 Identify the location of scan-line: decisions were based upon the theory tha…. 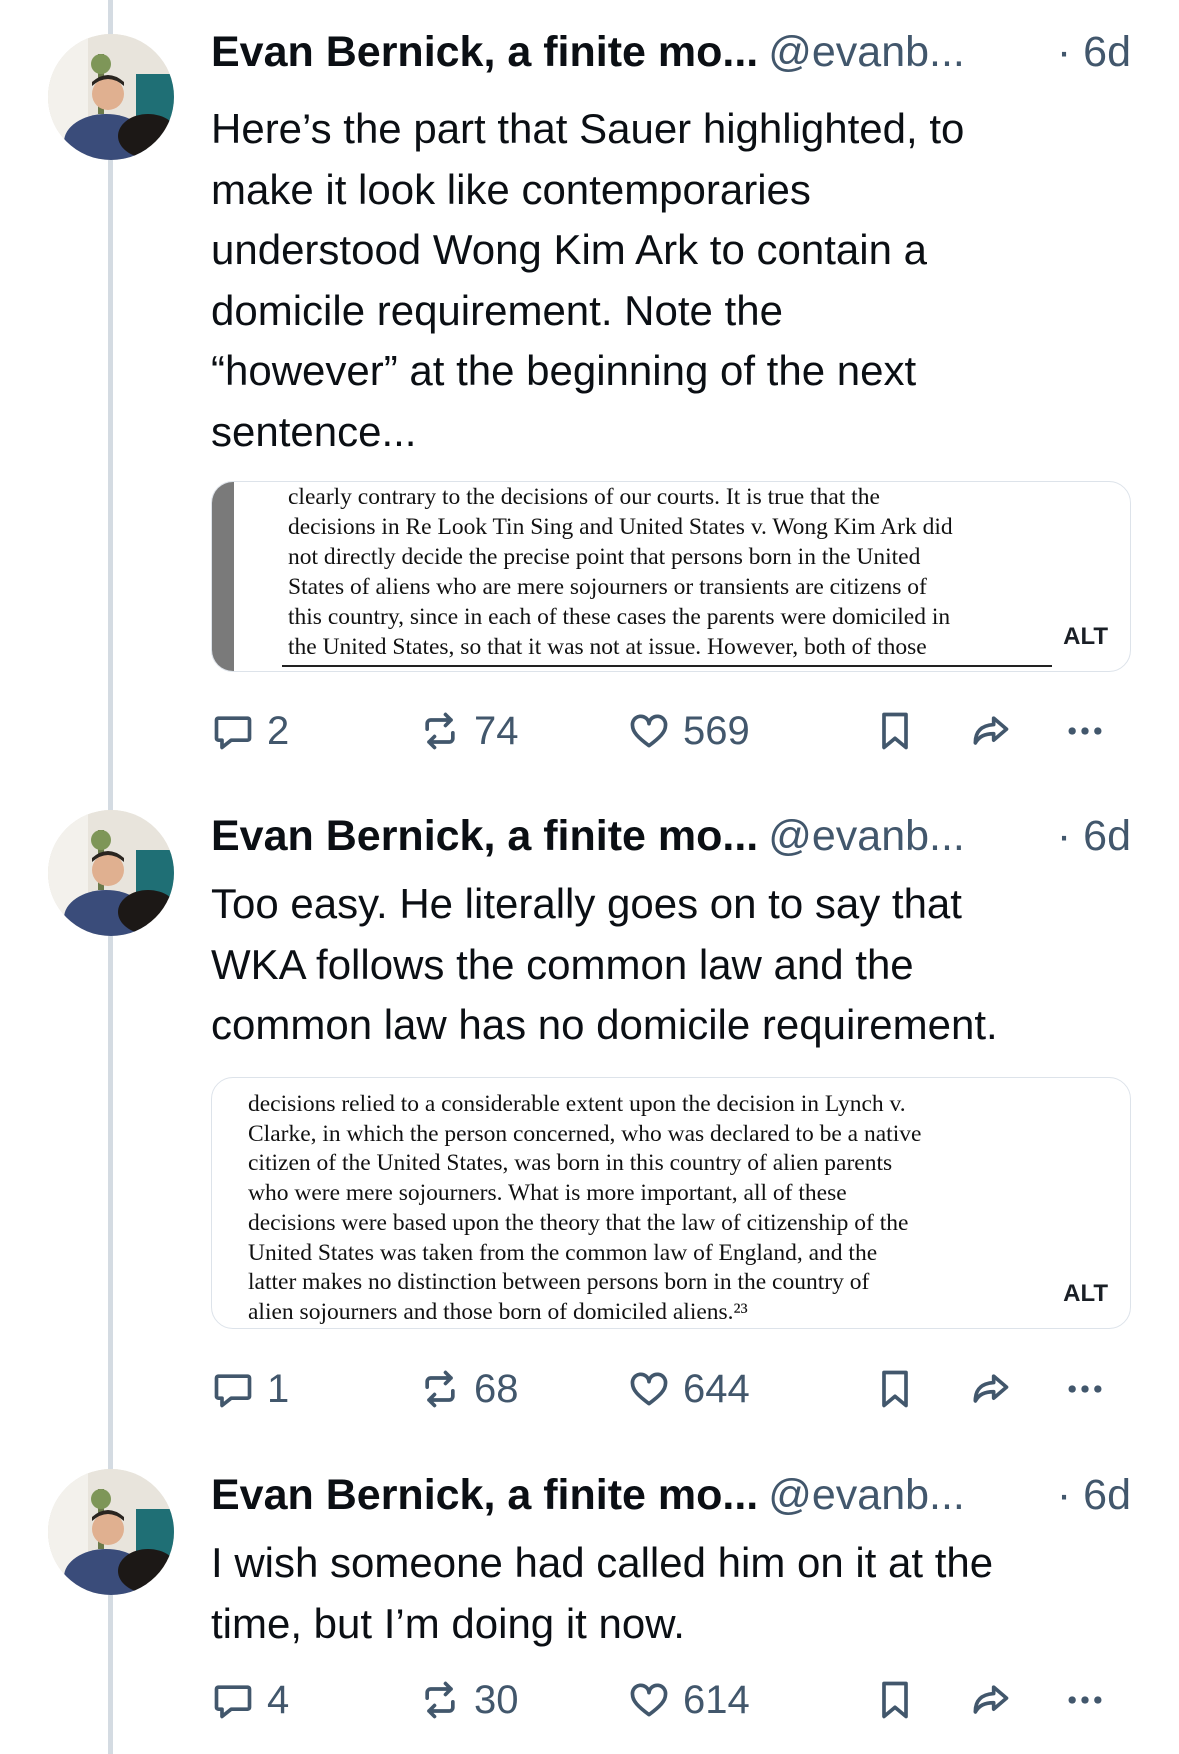
(578, 1222).